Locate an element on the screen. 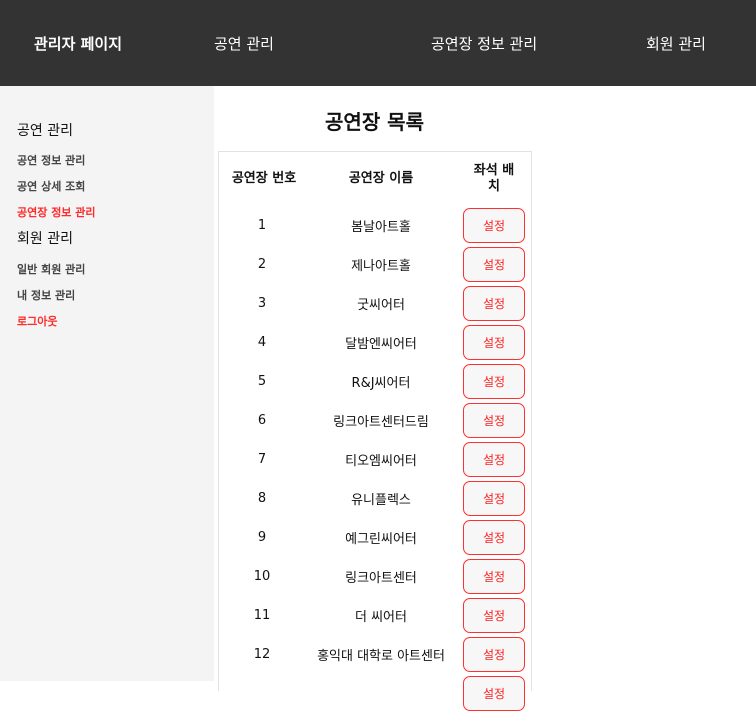  nav-performance: 공연 관리 is located at coordinates (244, 43).